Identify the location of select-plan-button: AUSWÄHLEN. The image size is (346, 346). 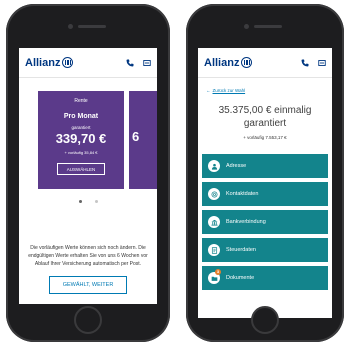
(81, 169).